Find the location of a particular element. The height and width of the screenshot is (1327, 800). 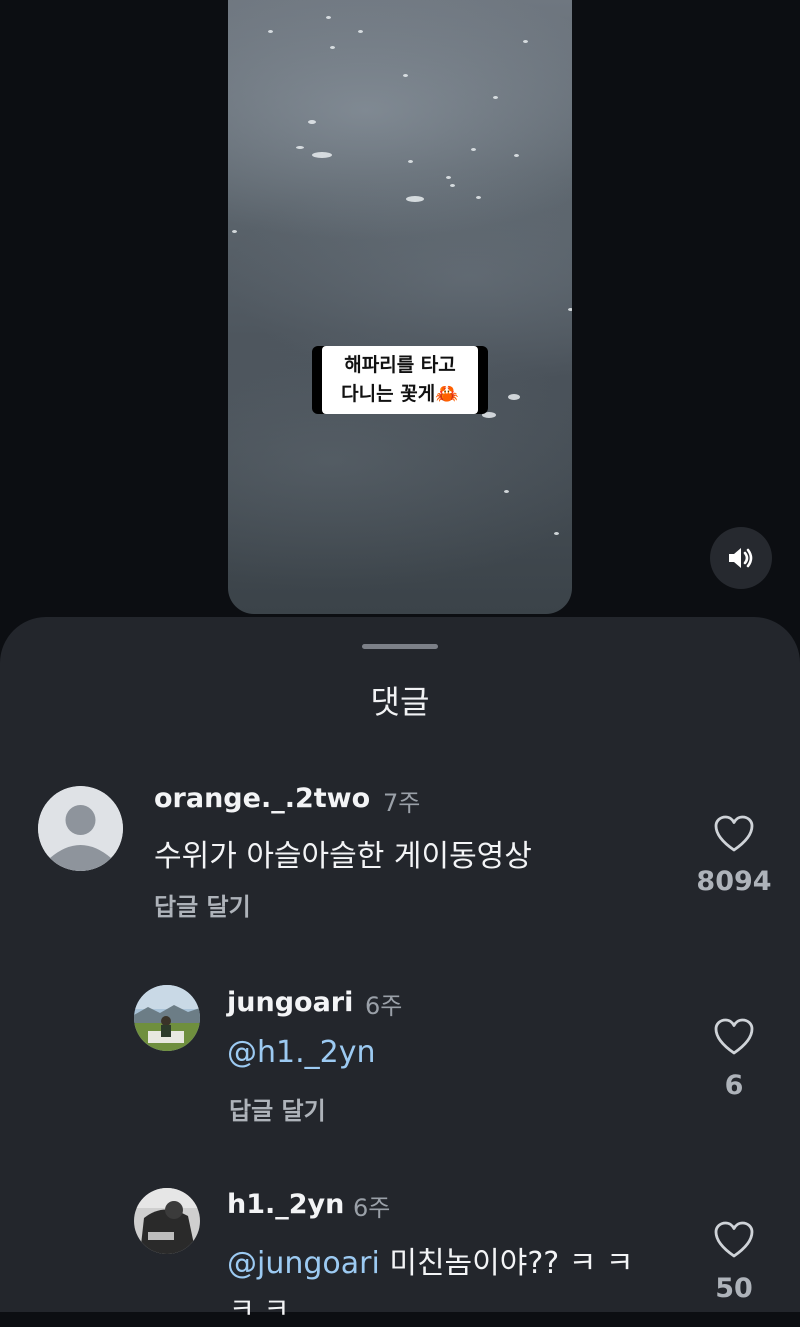

comment-text: @h1._2yn is located at coordinates (301, 1052).